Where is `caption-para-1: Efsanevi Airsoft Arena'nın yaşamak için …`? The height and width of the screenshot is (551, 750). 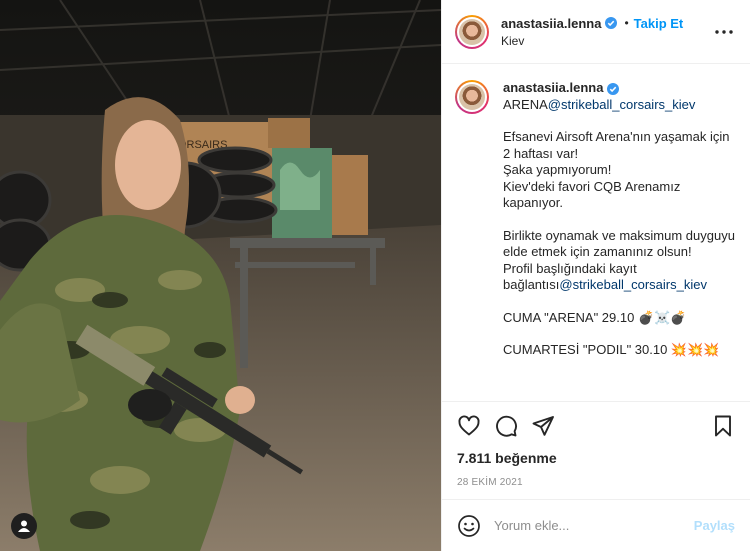 caption-para-1: Efsanevi Airsoft Arena'nın yaşamak için … is located at coordinates (616, 145).